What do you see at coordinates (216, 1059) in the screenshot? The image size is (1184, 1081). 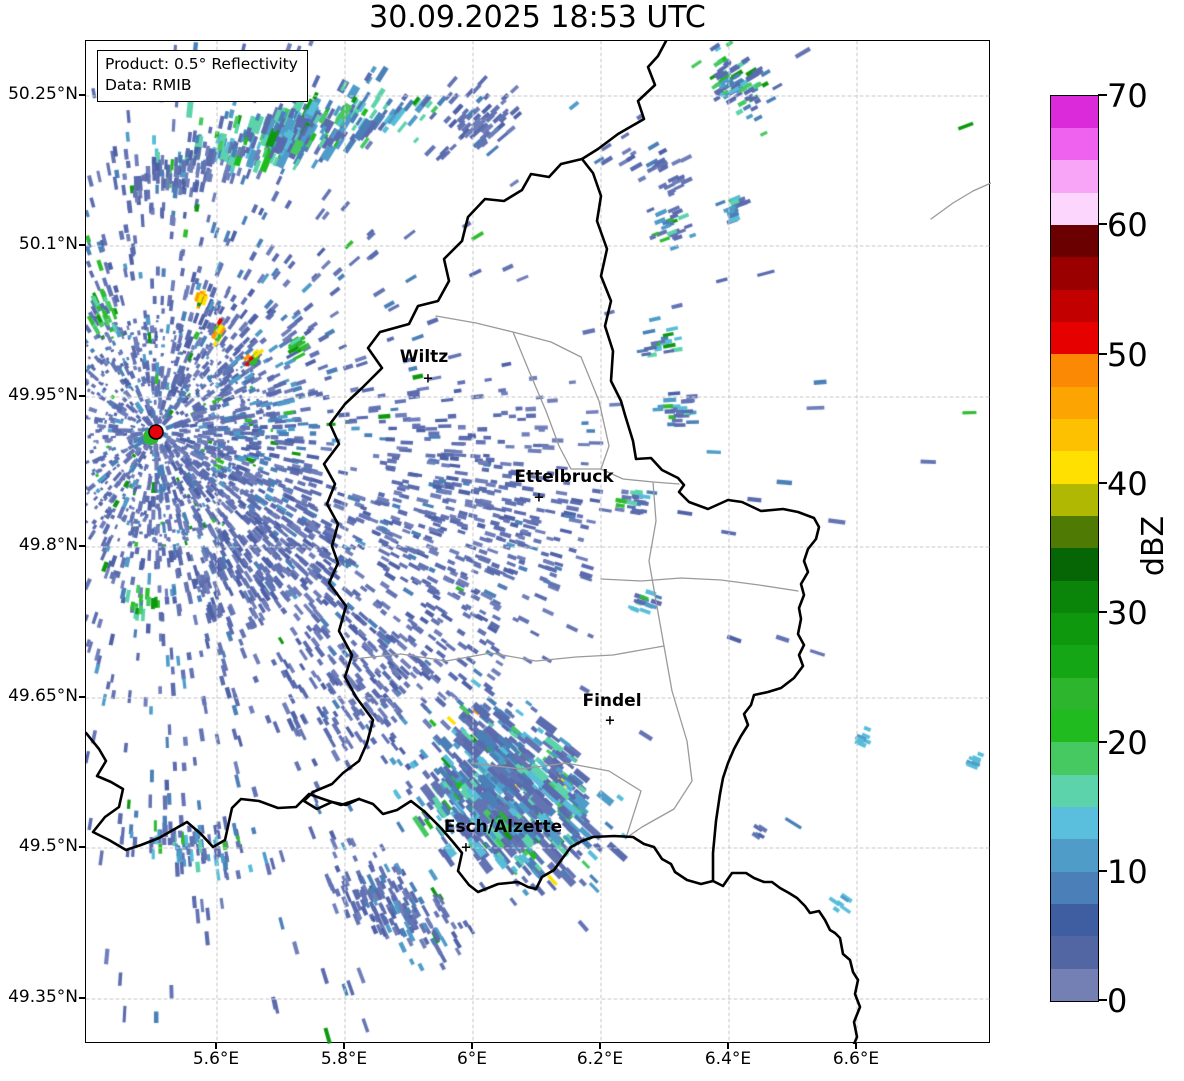 I see `lon-tick-label: 5.6°E` at bounding box center [216, 1059].